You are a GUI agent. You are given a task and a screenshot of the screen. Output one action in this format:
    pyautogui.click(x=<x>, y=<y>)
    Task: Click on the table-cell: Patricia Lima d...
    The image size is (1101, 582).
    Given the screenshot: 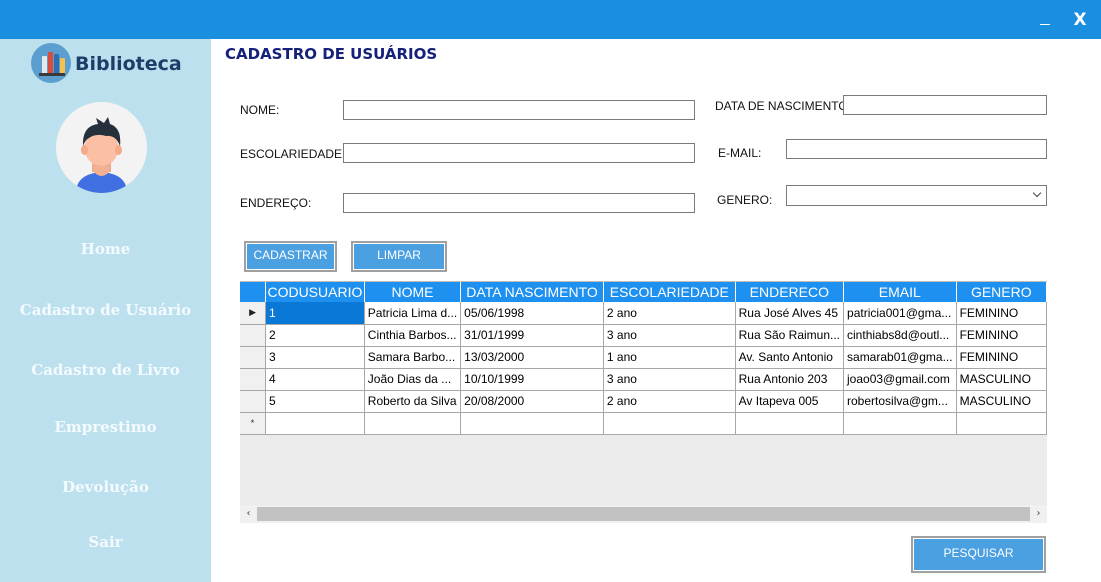 What is the action you would take?
    pyautogui.click(x=413, y=313)
    